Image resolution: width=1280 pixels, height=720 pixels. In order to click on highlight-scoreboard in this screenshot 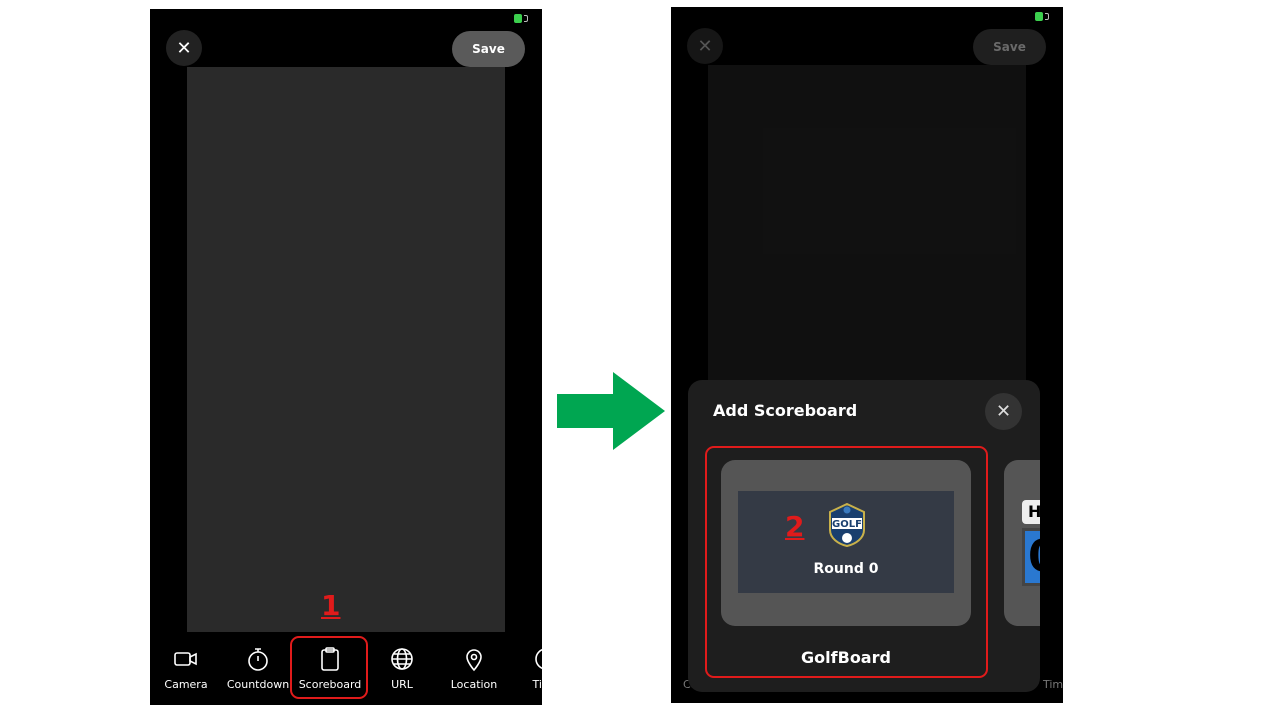, I will do `click(329, 667)`.